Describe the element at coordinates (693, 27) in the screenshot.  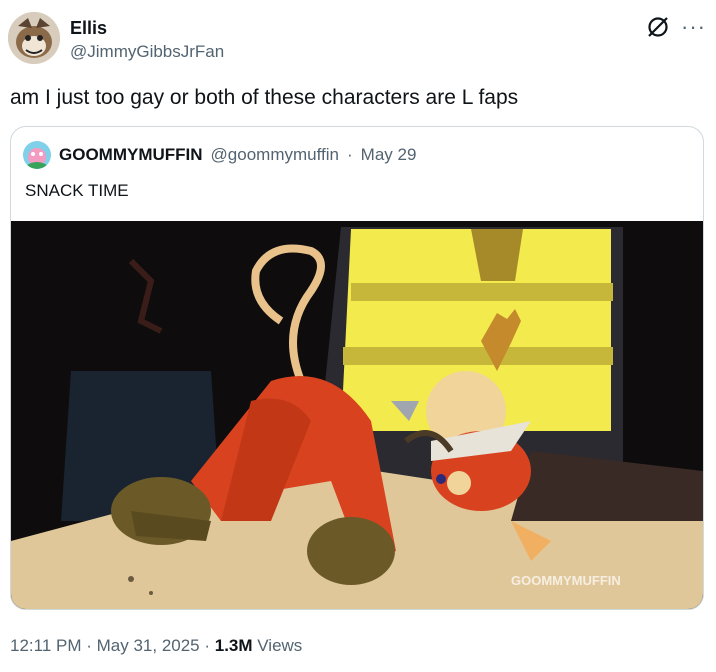
I see `more-options-icon: ···` at that location.